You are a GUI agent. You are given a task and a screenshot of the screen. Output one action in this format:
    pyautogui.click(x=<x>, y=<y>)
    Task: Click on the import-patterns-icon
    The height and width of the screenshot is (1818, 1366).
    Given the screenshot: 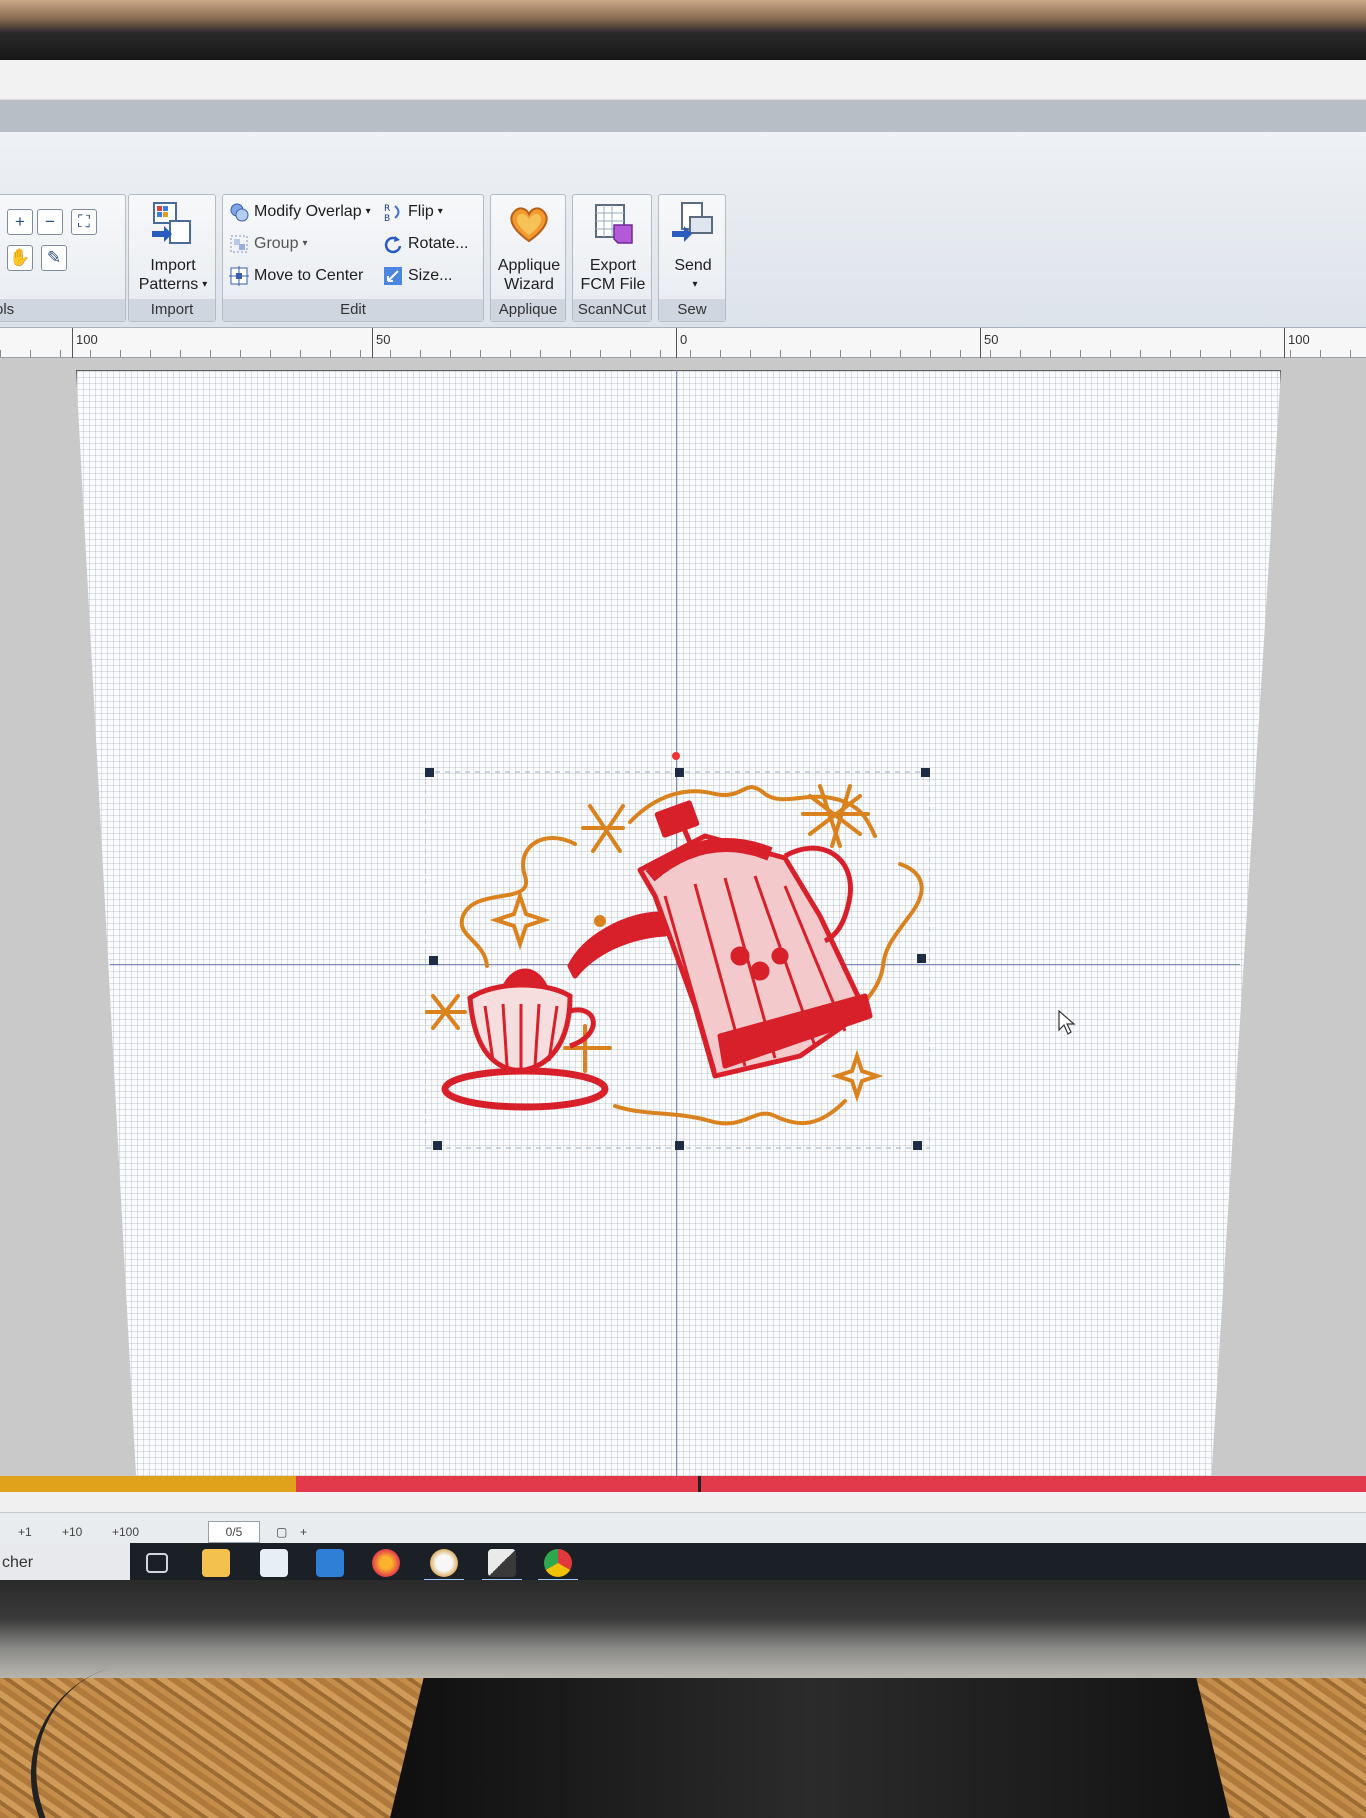 What is the action you would take?
    pyautogui.click(x=171, y=223)
    